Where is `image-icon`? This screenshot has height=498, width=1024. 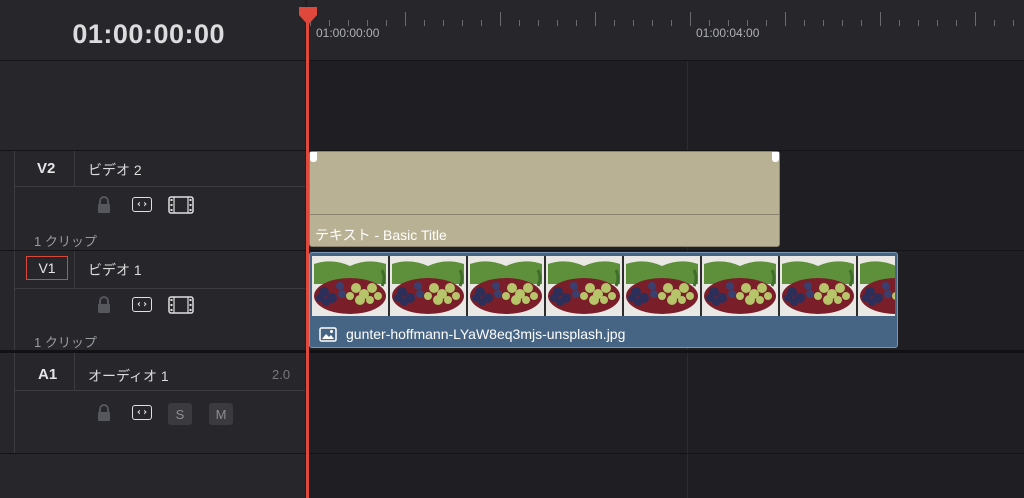 image-icon is located at coordinates (328, 334).